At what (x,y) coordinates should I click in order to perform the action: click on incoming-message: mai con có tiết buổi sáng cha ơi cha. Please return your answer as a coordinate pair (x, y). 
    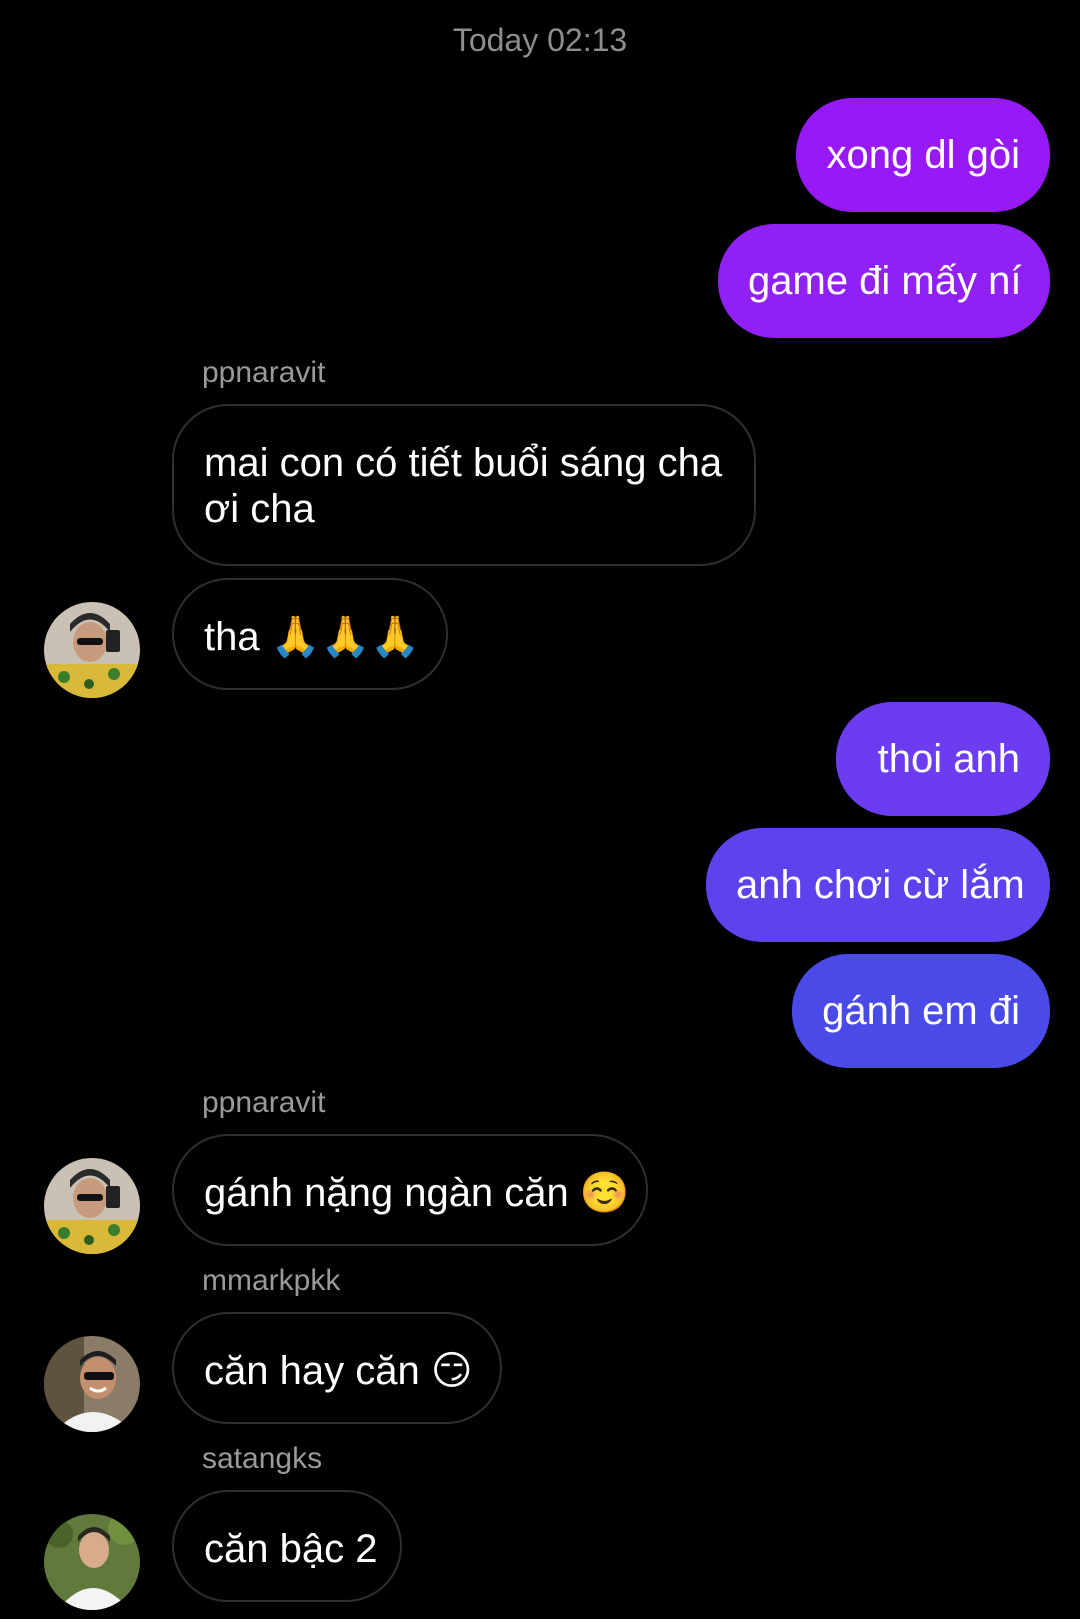
    Looking at the image, I should click on (464, 485).